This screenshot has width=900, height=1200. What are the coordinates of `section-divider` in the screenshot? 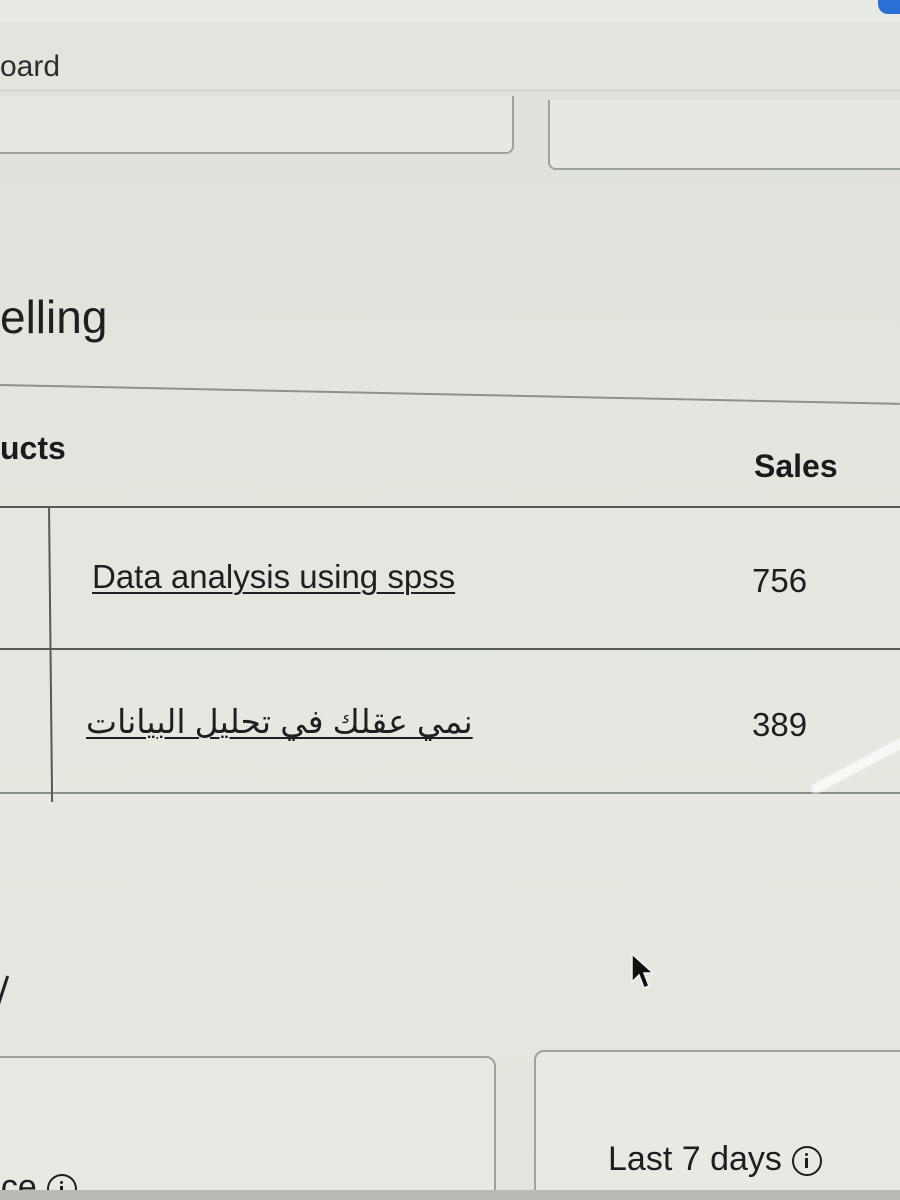 It's located at (450, 394).